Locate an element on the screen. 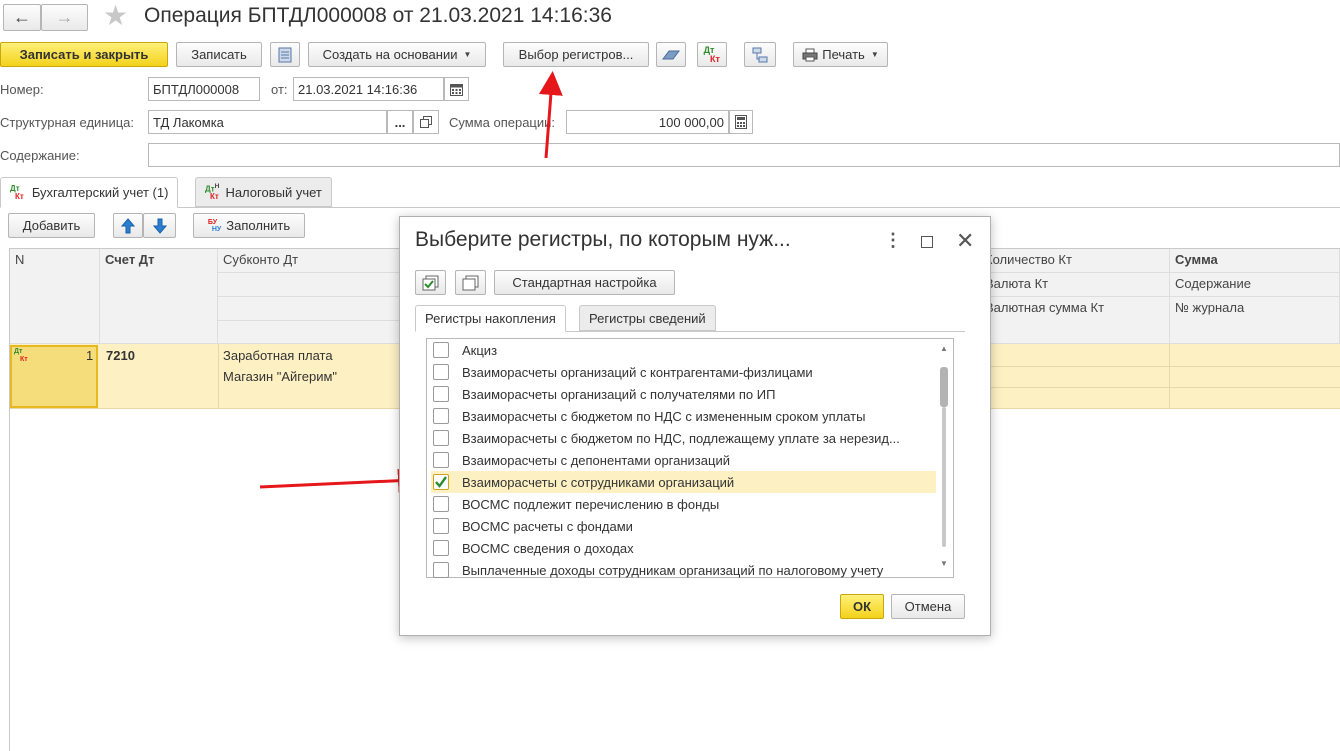  register-list-item: Взаиморасчеты с депонентами организаций is located at coordinates (683, 460).